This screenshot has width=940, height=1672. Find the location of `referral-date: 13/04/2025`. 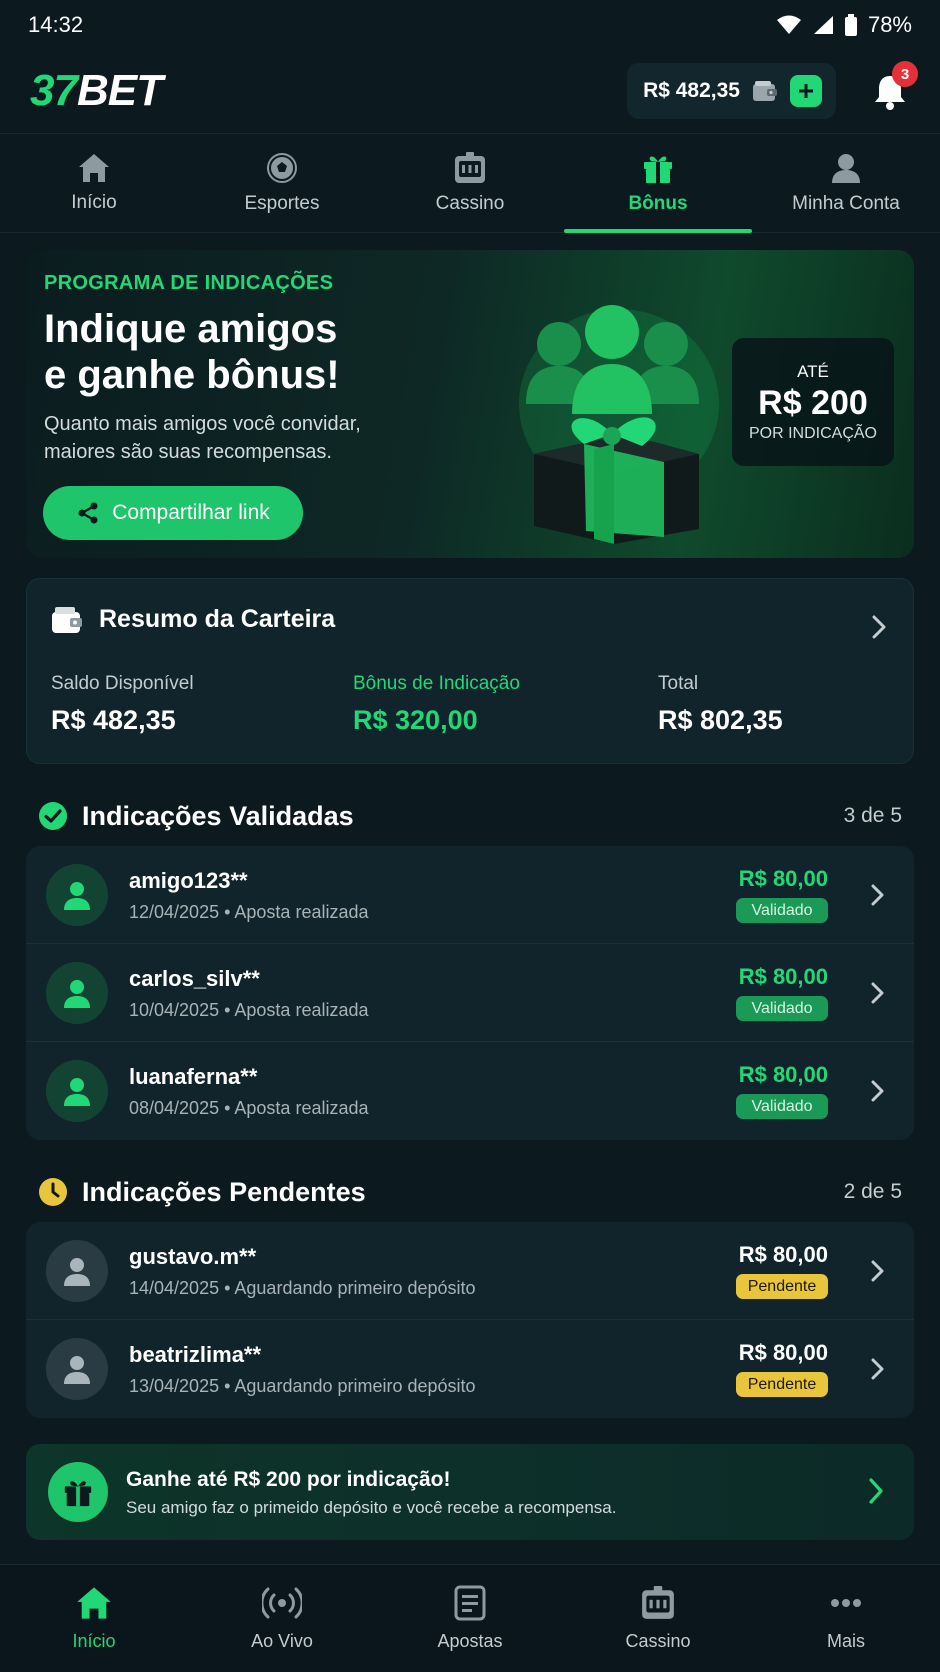

referral-date: 13/04/2025 is located at coordinates (174, 1386).